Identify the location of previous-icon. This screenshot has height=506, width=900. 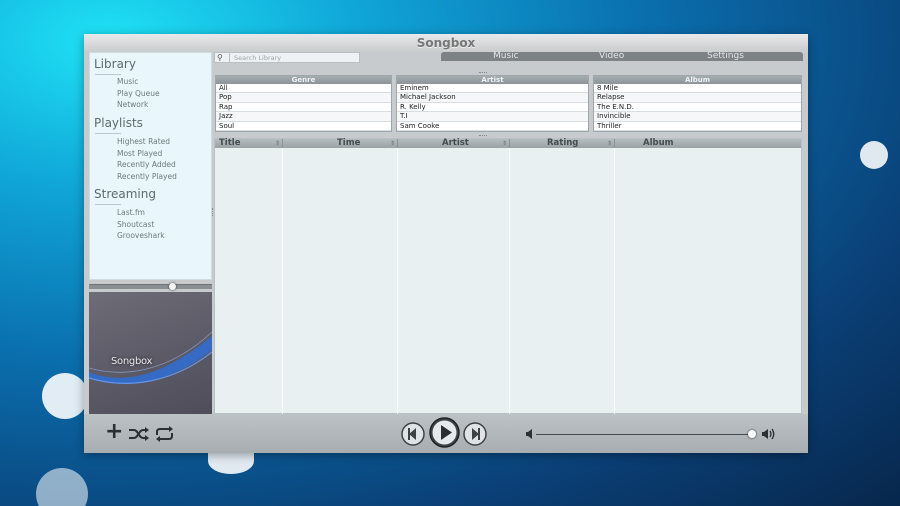
(413, 434).